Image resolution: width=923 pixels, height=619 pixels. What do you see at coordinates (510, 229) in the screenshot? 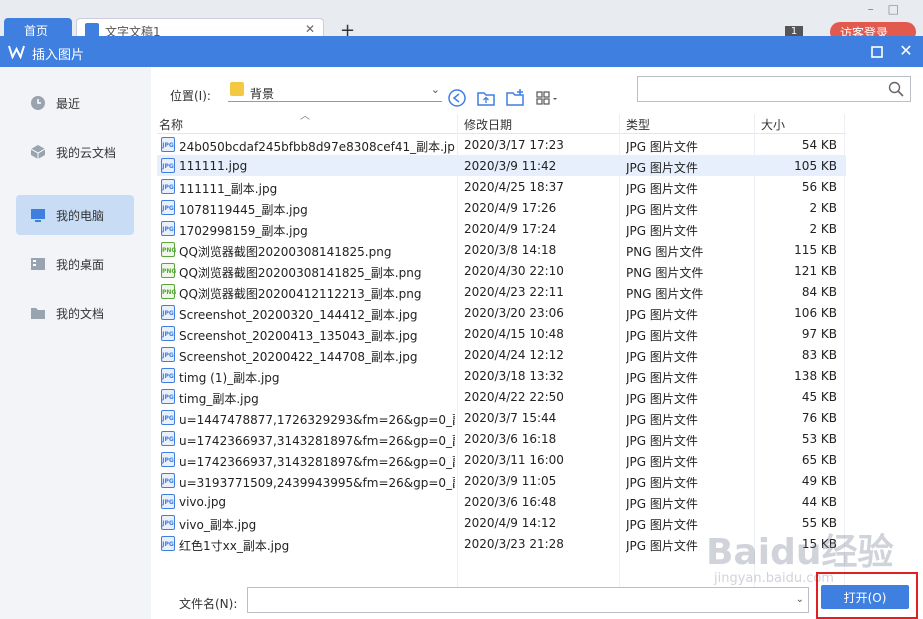
I see `file-date: 2020/4/9 17:24` at bounding box center [510, 229].